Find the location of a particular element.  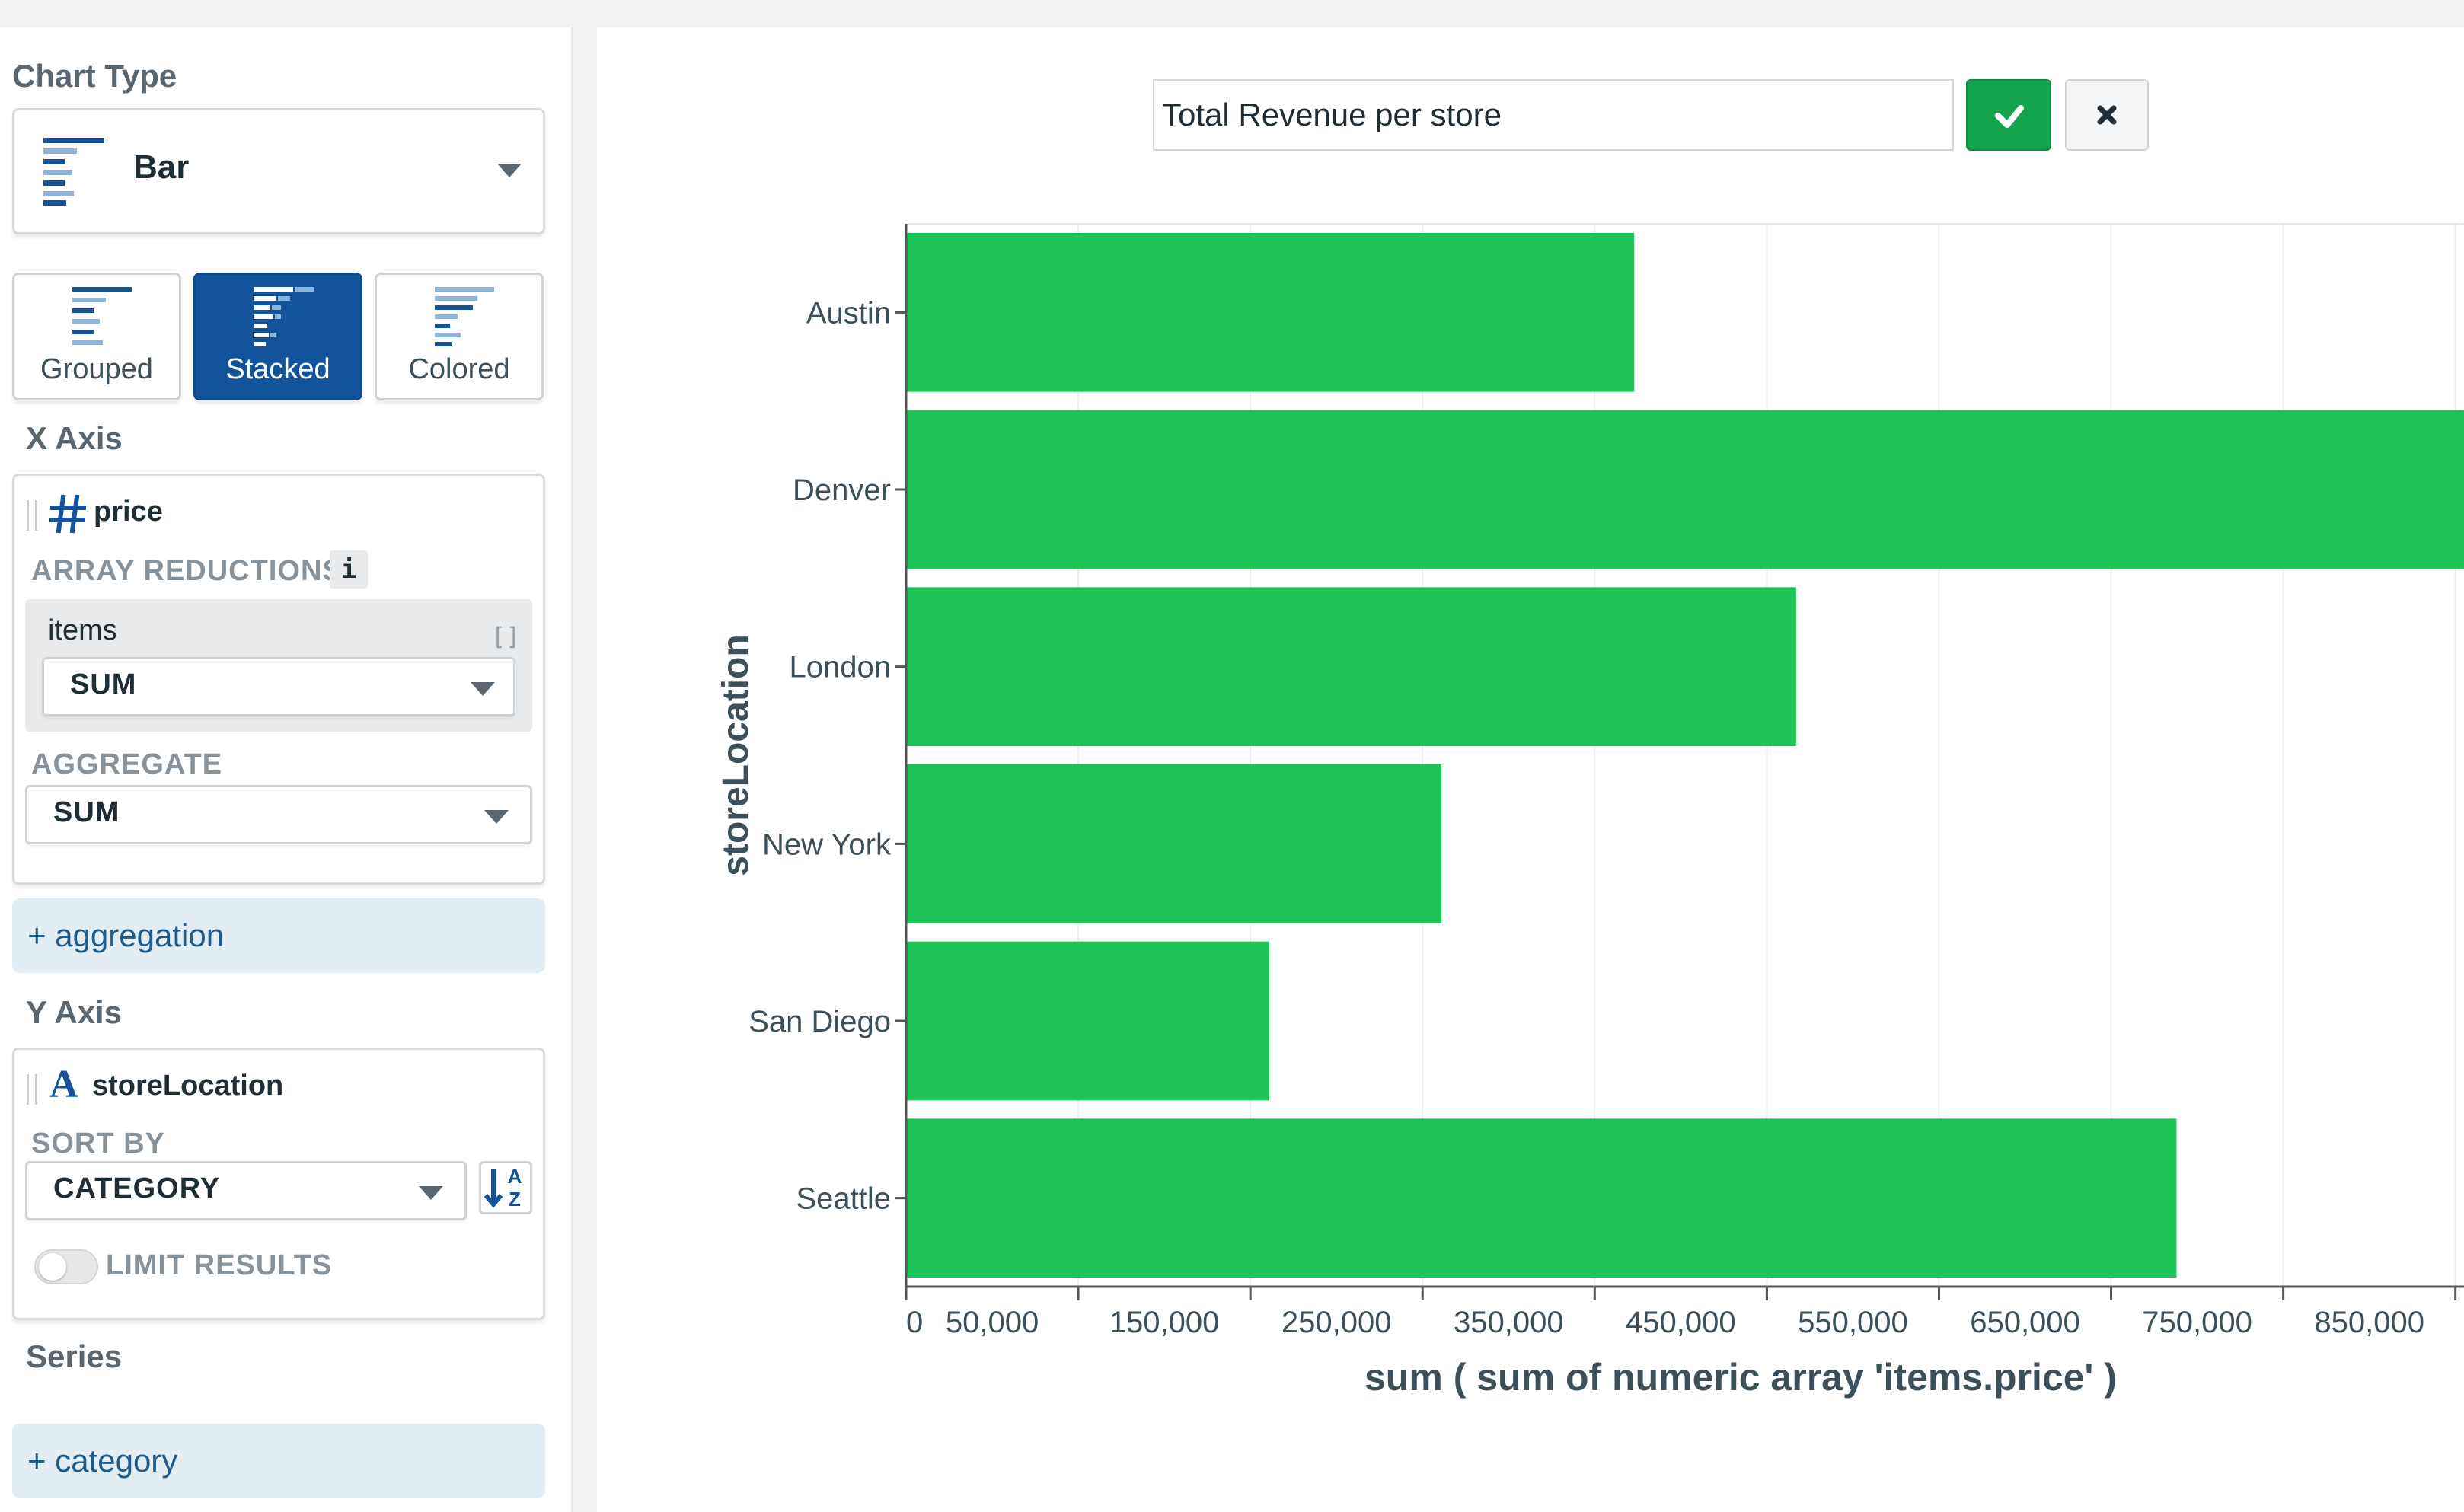

x-tick-label: 450,000 is located at coordinates (1681, 1322).